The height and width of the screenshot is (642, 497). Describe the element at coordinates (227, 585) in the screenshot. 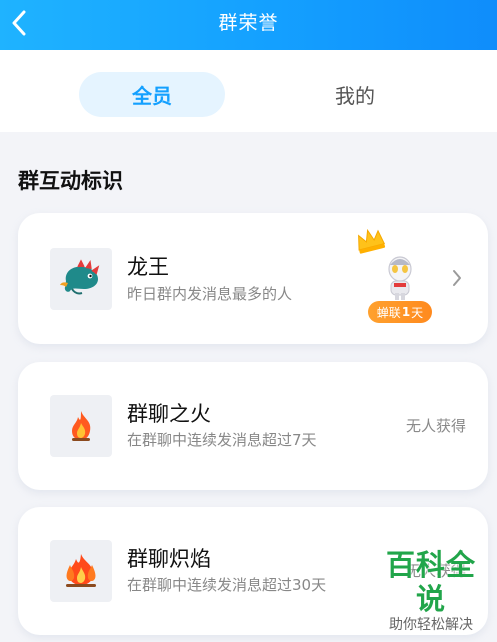

I see `honor-description: 在群聊中连续发消息超过30天` at that location.